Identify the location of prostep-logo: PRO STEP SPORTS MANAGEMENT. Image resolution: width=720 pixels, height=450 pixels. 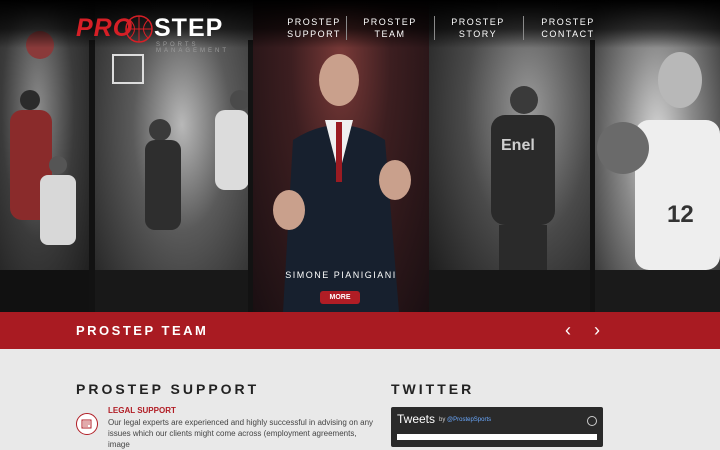
(156, 32).